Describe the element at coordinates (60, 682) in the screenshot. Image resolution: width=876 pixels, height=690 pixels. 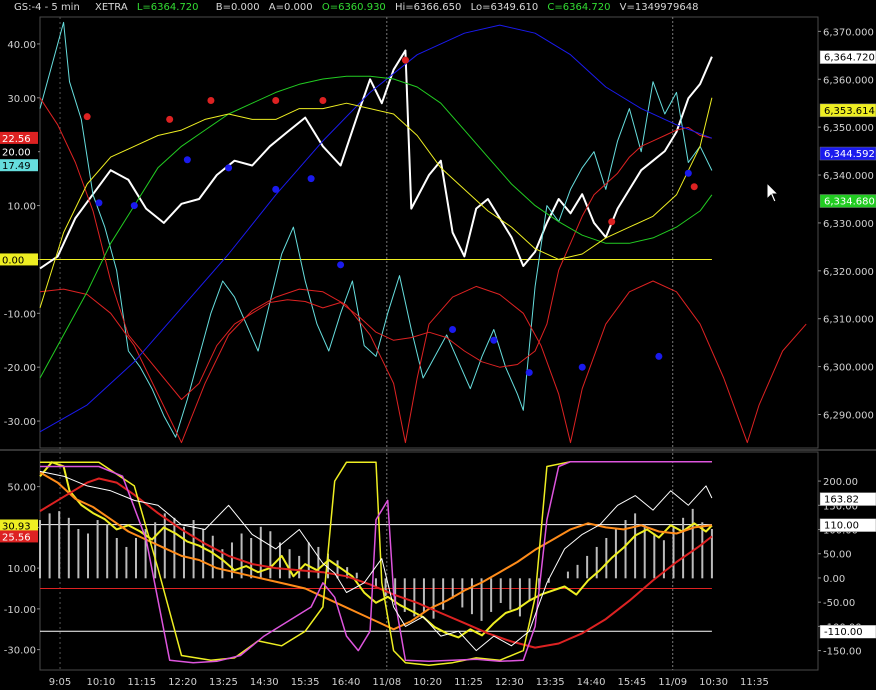
I see `x-tick-label: 9:05` at that location.